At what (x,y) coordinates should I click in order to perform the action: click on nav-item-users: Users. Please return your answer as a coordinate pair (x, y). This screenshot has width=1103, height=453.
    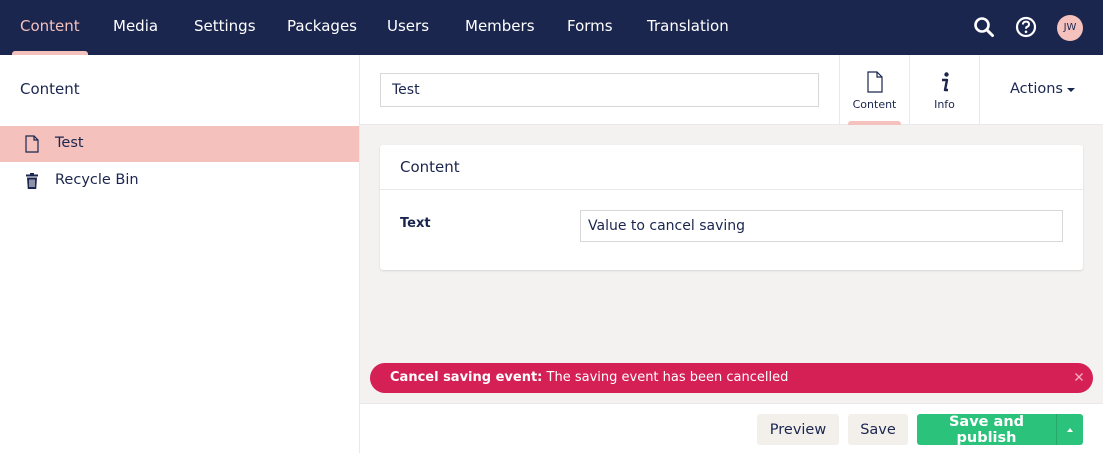
    Looking at the image, I should click on (408, 27).